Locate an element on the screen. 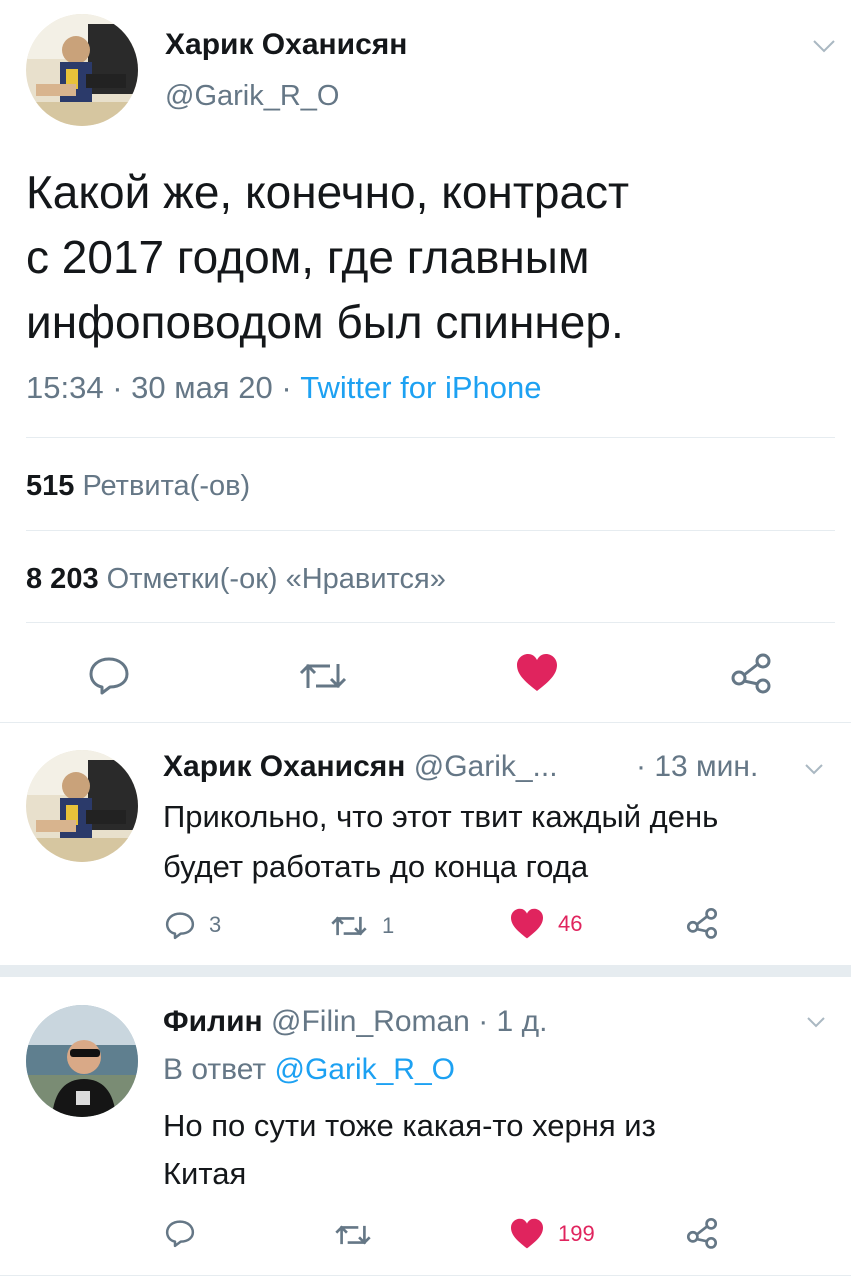  tweet-text-line: инфоповодом был спиннер. is located at coordinates (325, 322).